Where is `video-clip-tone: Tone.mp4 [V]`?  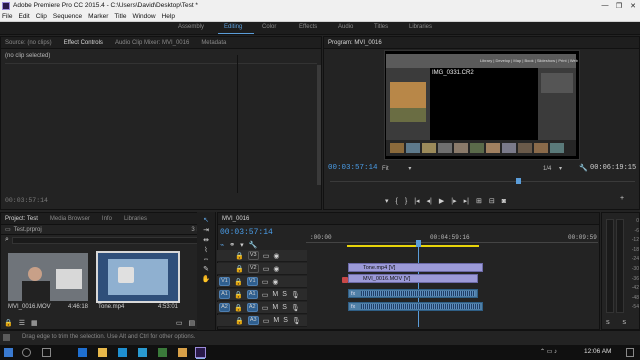
video-clip-tone: Tone.mp4 [V] is located at coordinates (415, 267).